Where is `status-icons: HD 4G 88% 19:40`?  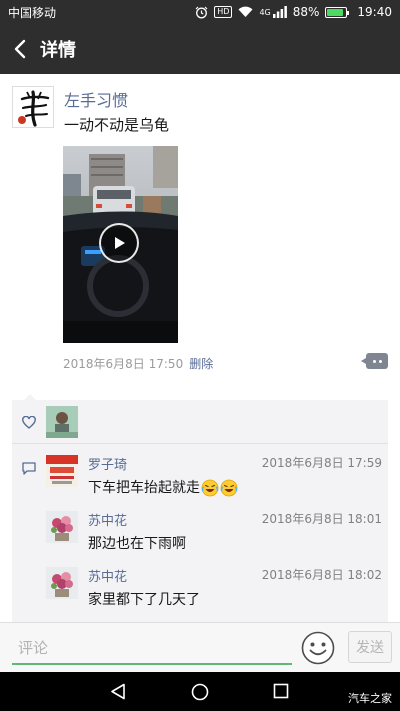
status-icons: HD 4G 88% 19:40 is located at coordinates (293, 12).